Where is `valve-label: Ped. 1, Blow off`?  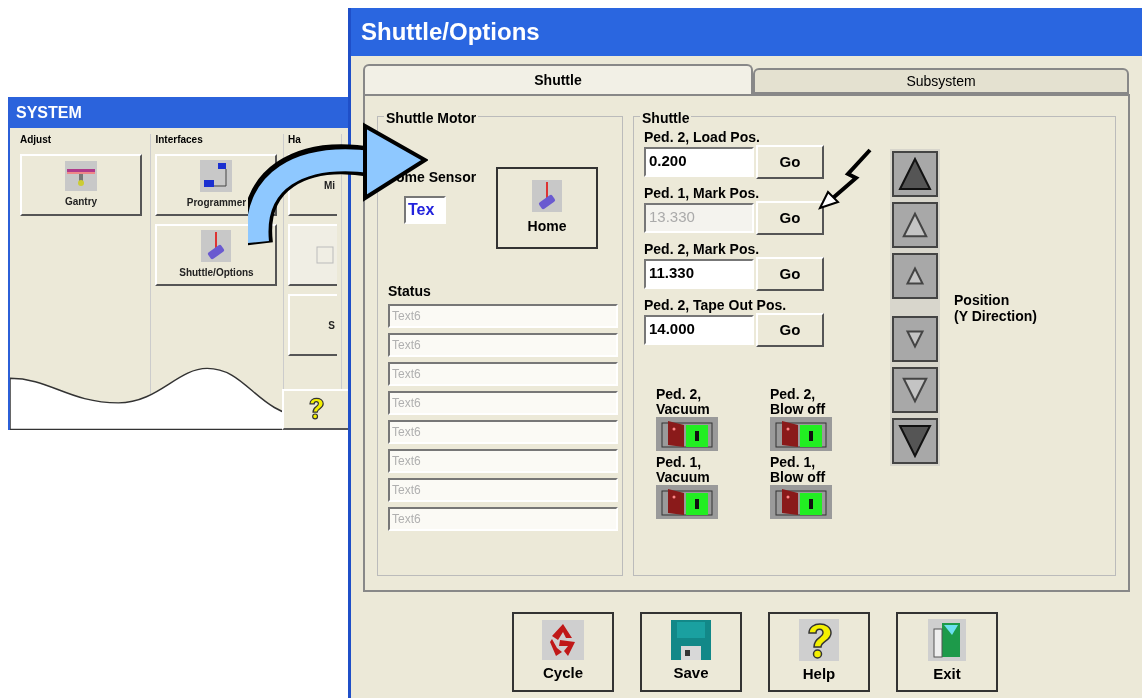 valve-label: Ped. 1, Blow off is located at coordinates (798, 470).